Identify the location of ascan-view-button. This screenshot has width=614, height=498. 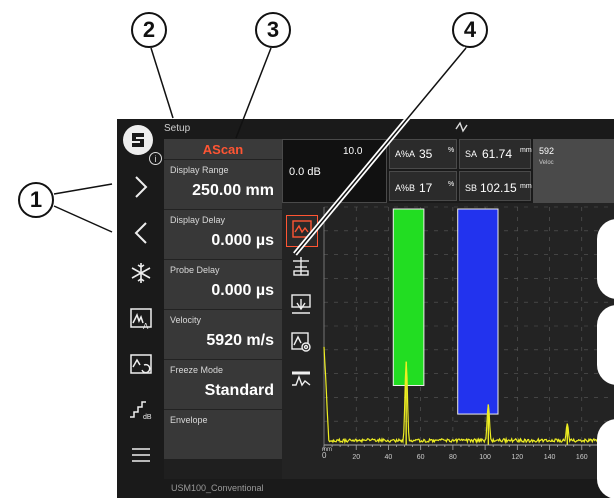
(302, 231).